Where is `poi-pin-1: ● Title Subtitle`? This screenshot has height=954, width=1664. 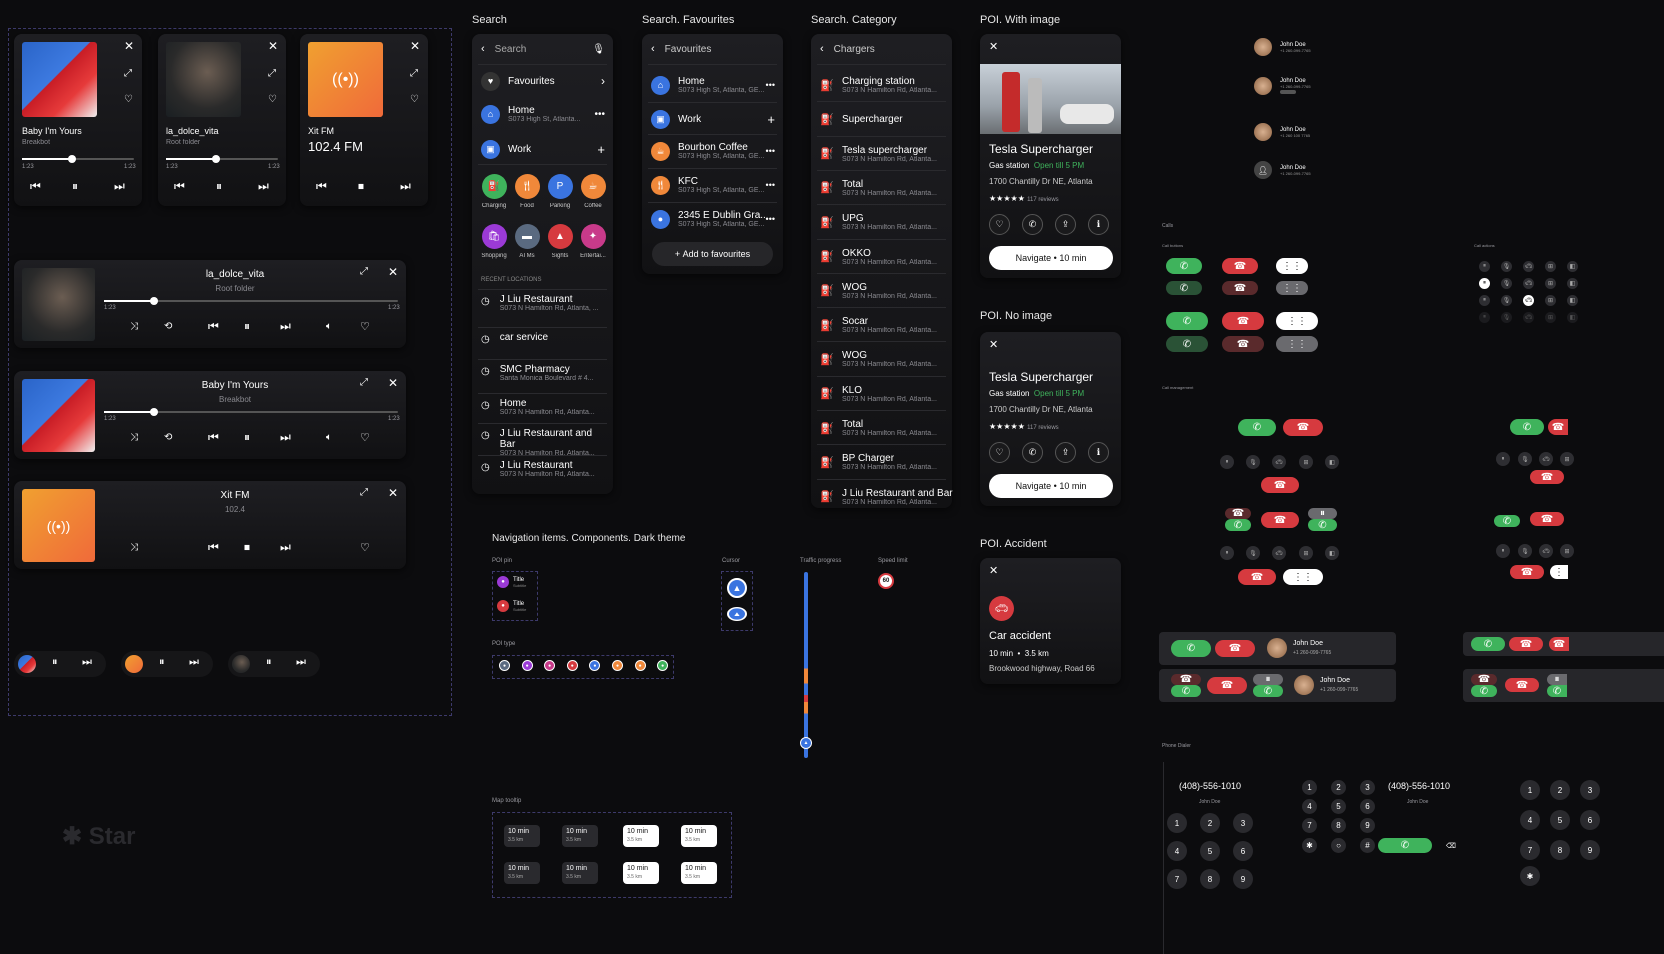 poi-pin-1: ● Title Subtitle is located at coordinates (511, 582).